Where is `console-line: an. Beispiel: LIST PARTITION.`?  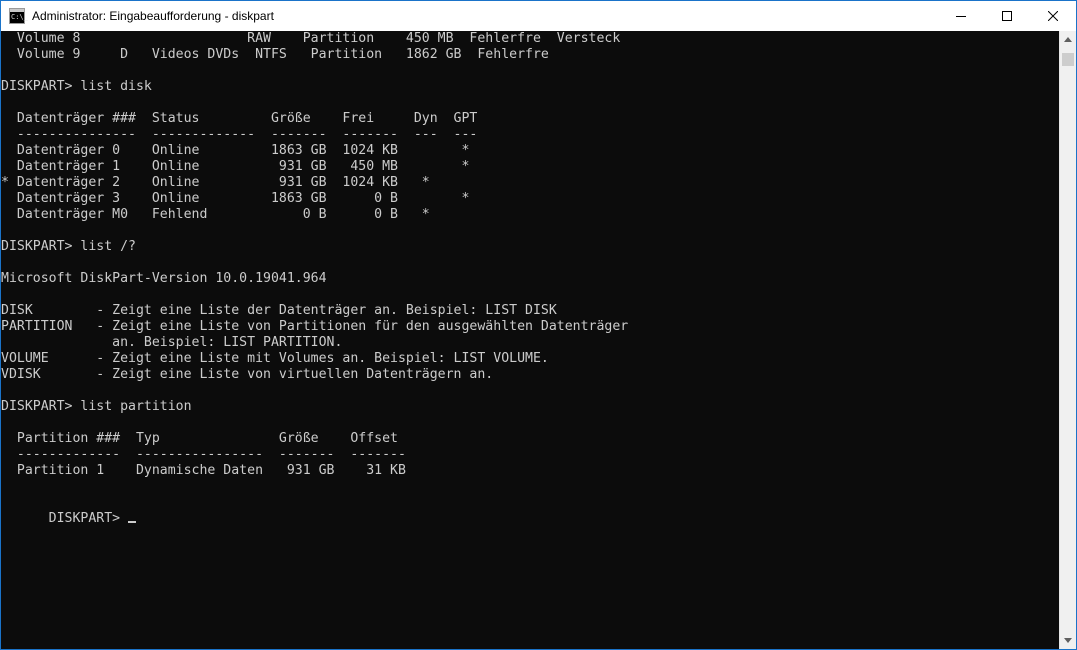 console-line: an. Beispiel: LIST PARTITION. is located at coordinates (172, 342).